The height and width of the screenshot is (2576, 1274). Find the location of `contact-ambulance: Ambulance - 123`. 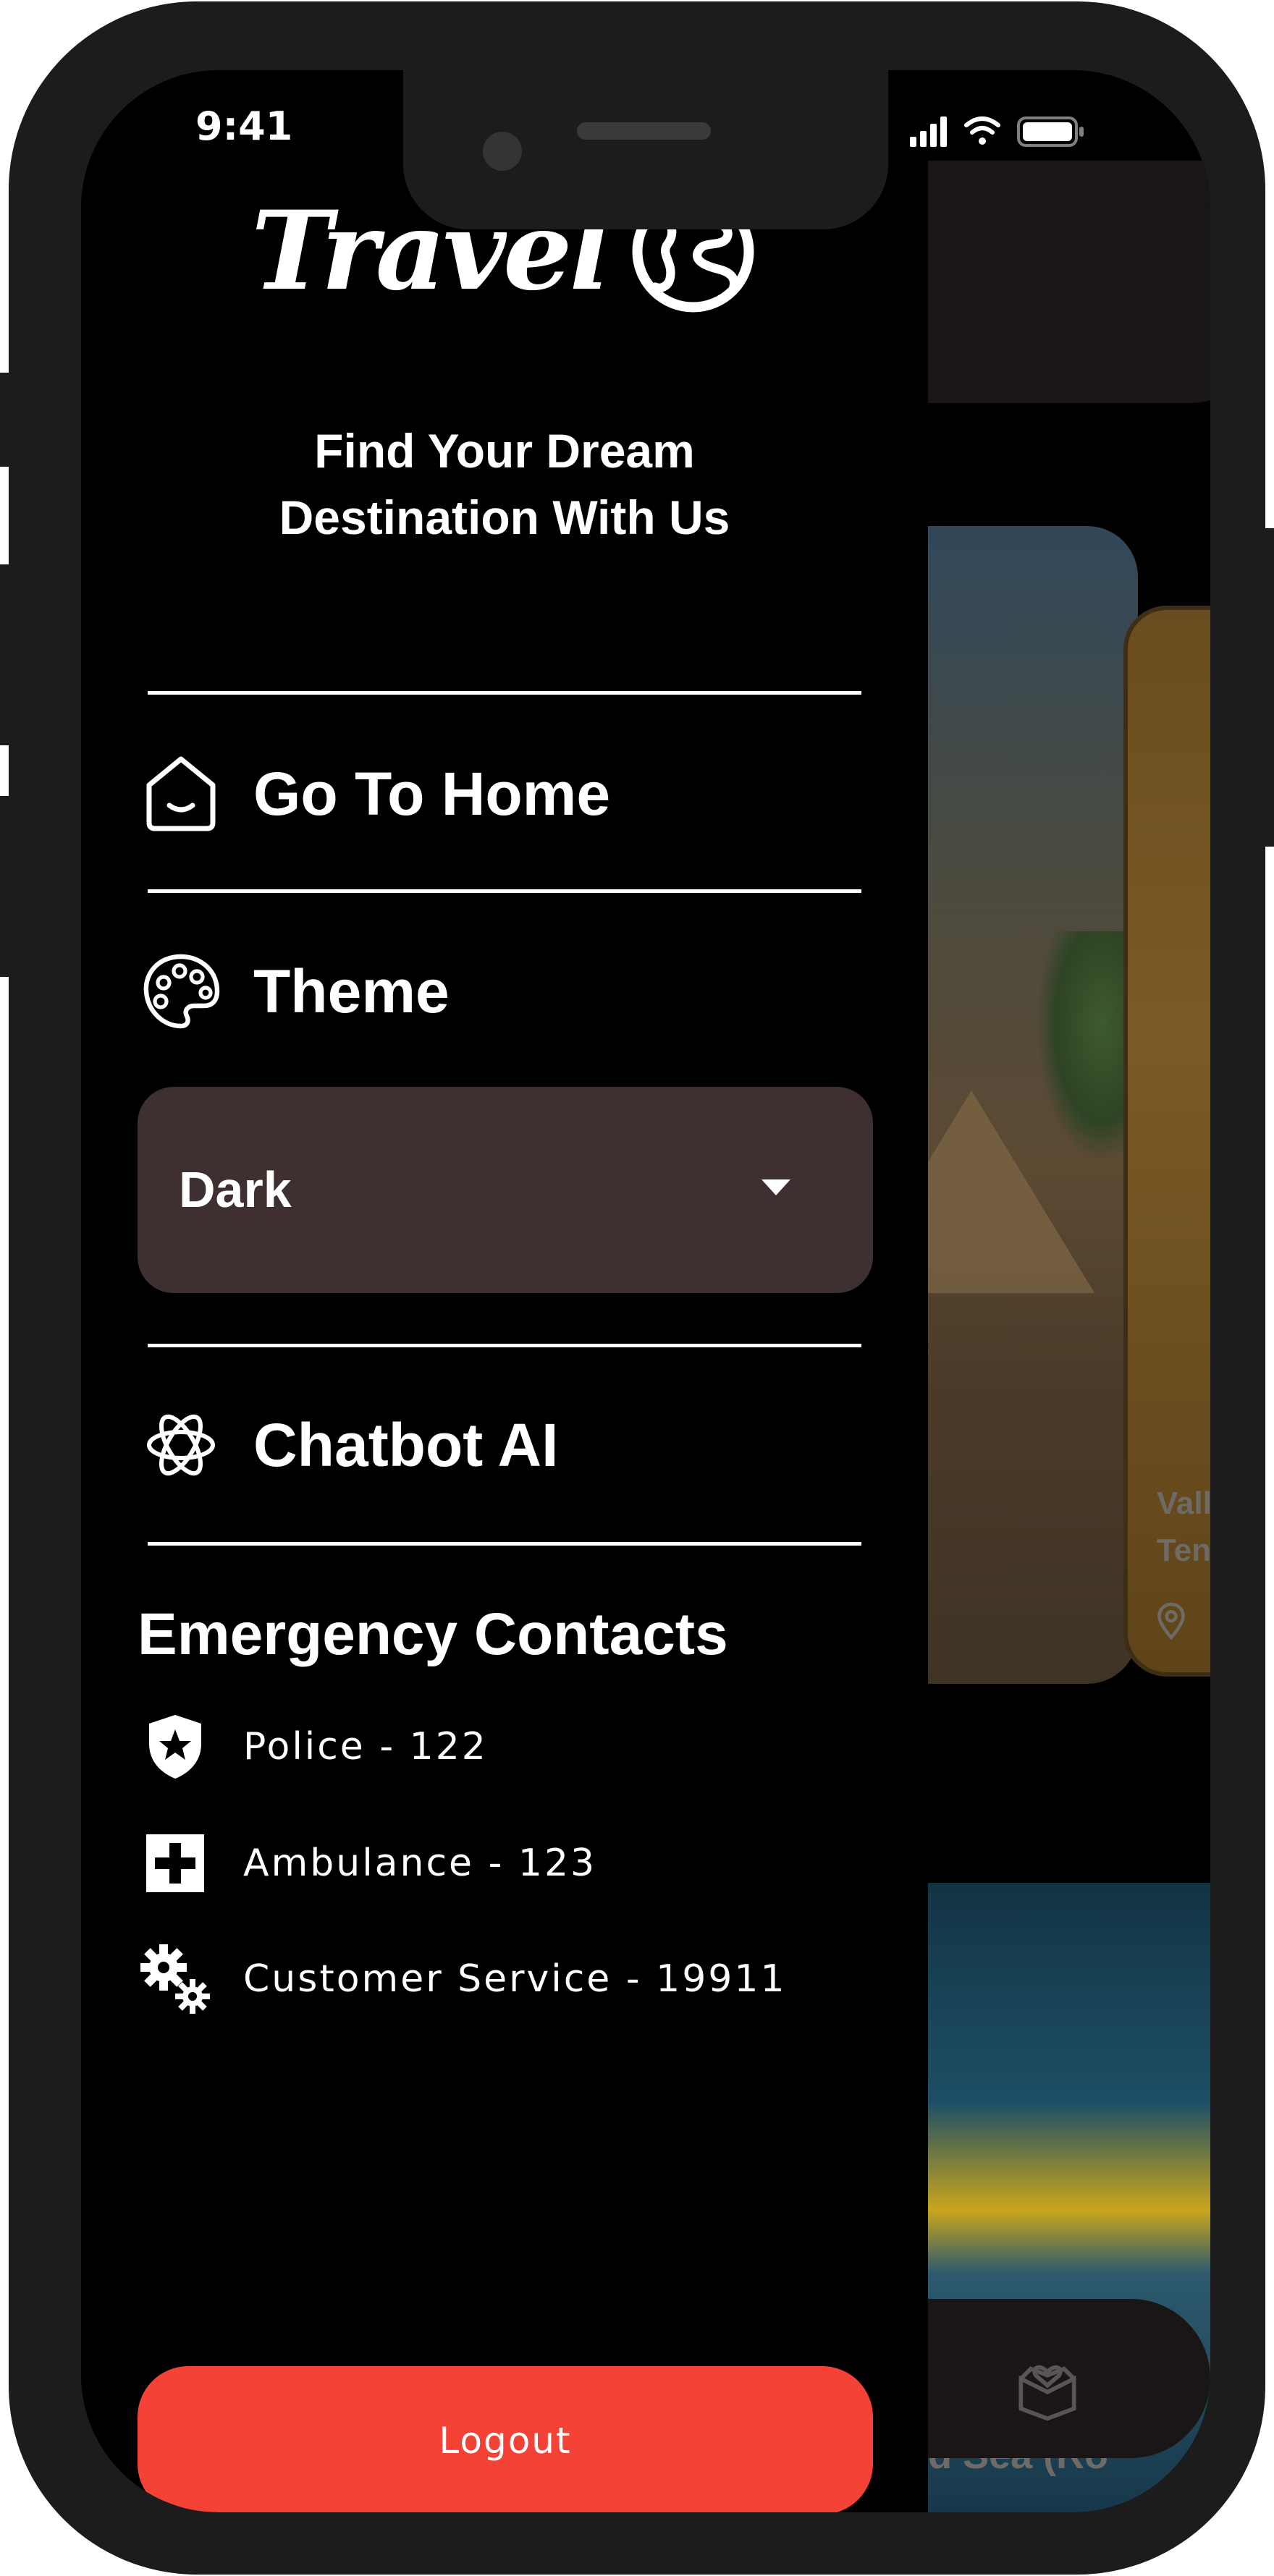

contact-ambulance: Ambulance - 123 is located at coordinates (499, 1863).